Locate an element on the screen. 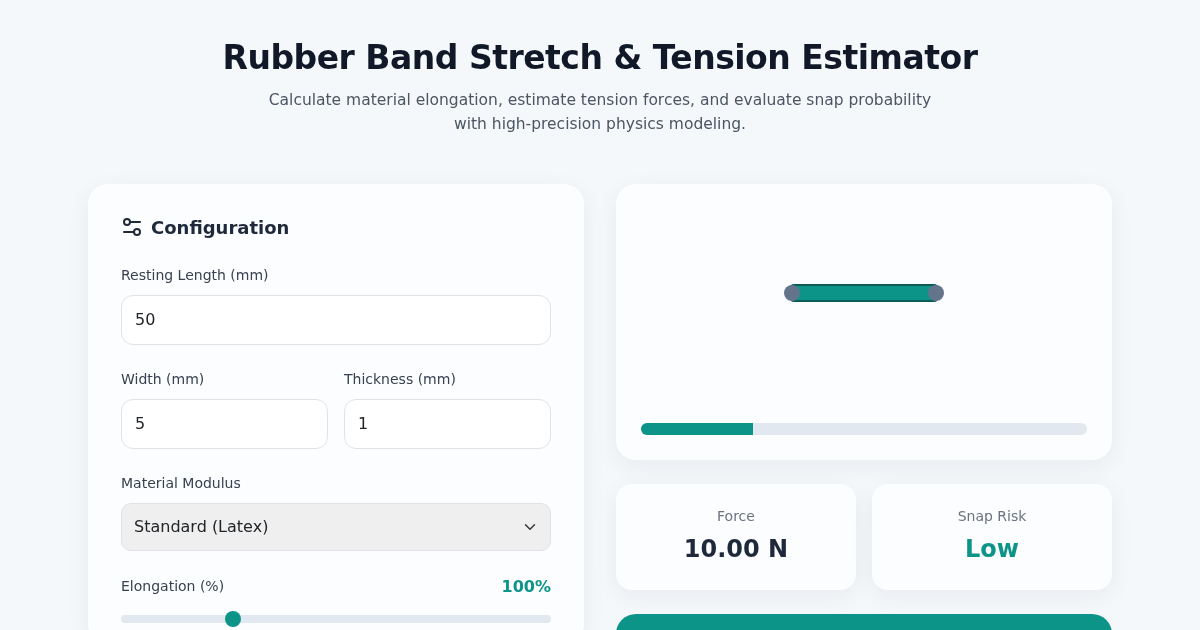 The width and height of the screenshot is (1200, 630). stat-label: Force is located at coordinates (736, 517).